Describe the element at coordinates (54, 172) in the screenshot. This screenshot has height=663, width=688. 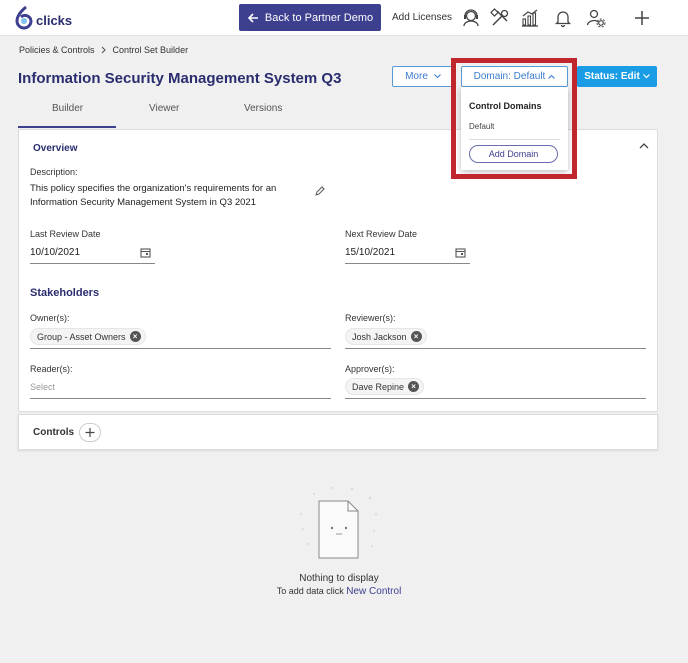
I see `description-label: Description:` at that location.